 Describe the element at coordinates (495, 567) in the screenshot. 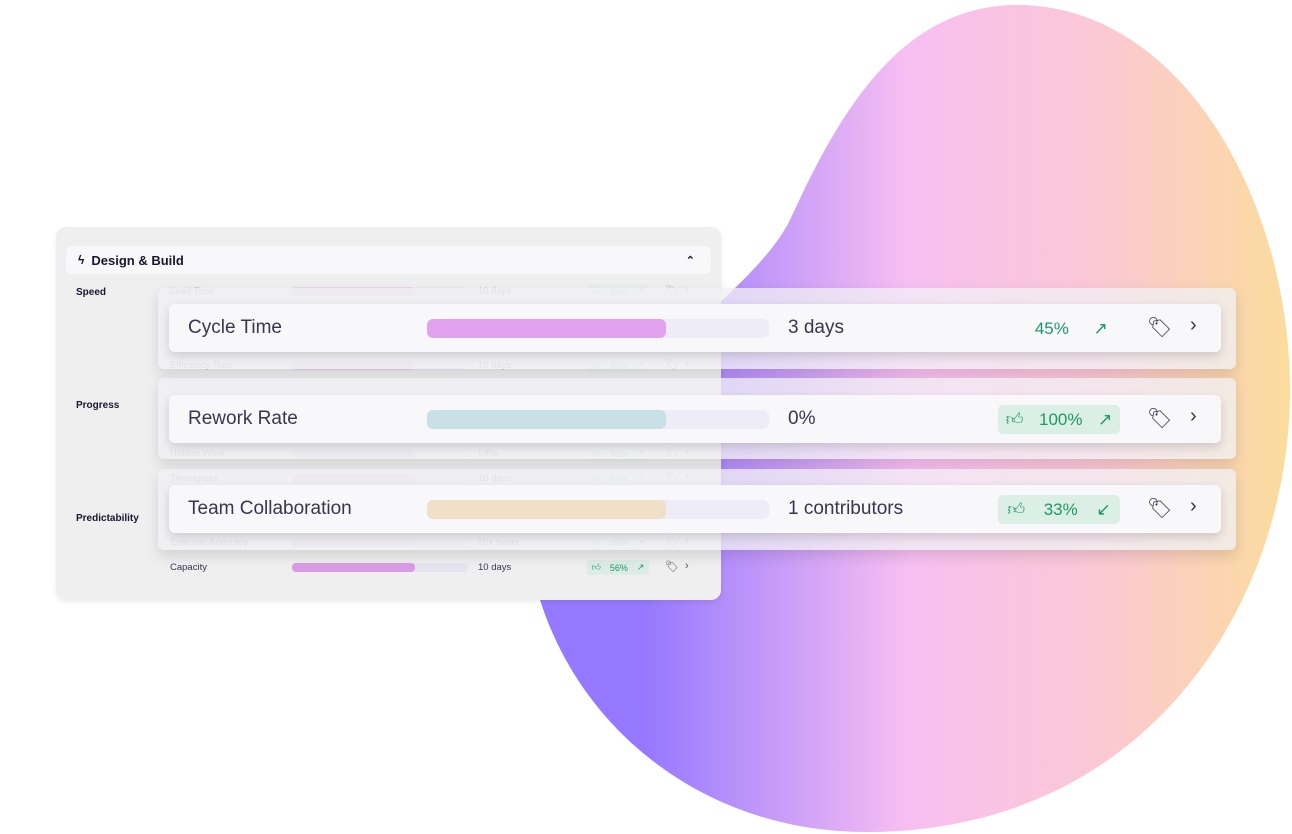

I see `metric-value: 10 days` at that location.